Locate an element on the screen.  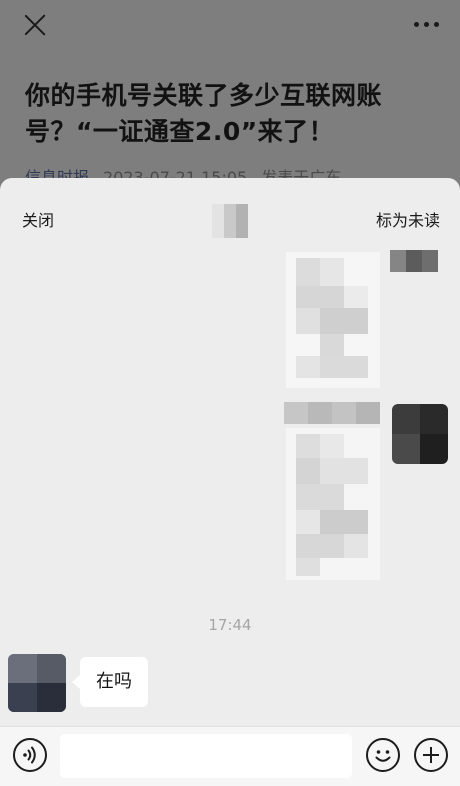
mark-unread-button: 标为未读 is located at coordinates (408, 219).